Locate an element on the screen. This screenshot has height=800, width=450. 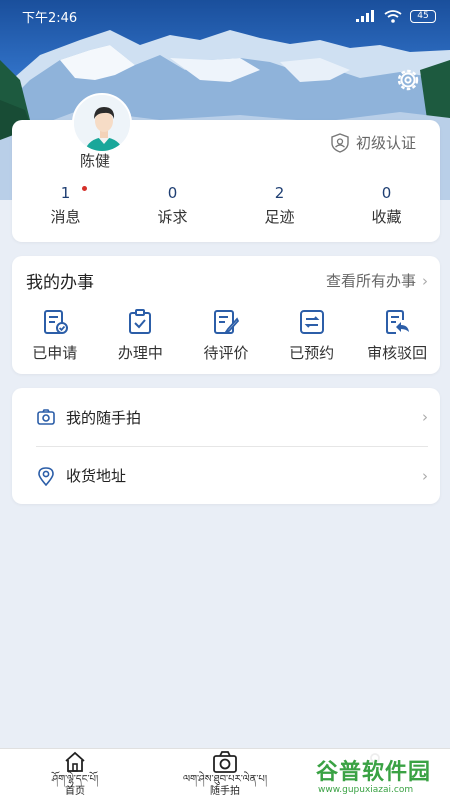
affair-applied: 已申请 is located at coordinates (55, 335).